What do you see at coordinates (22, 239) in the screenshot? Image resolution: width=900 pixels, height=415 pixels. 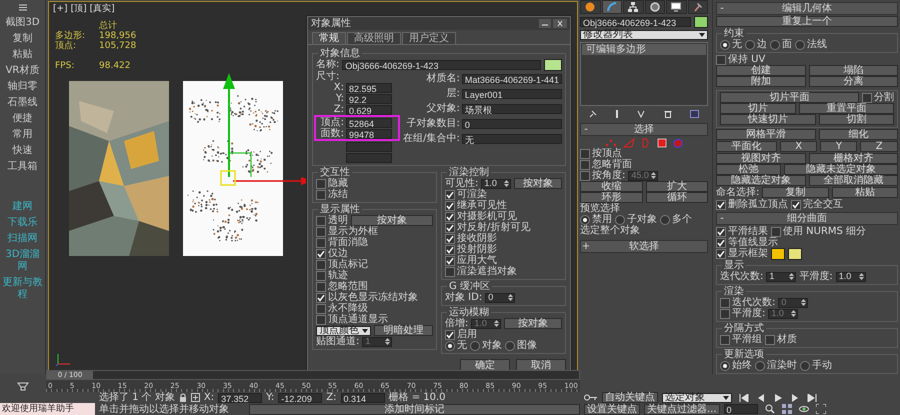 I see `sidebar-item: 扫描网` at bounding box center [22, 239].